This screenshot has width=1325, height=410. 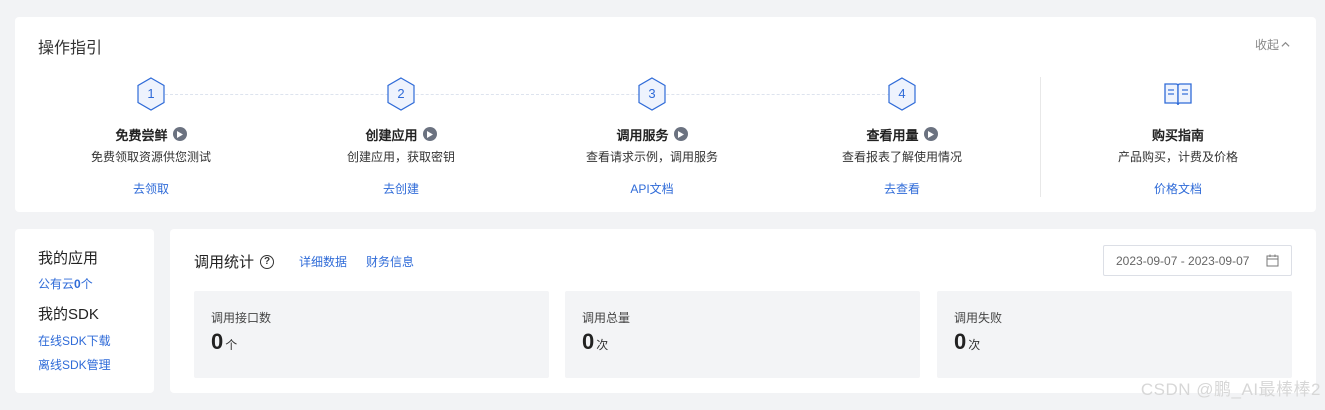 I want to click on metric-api-count: 调用接口数 0个, so click(x=371, y=334).